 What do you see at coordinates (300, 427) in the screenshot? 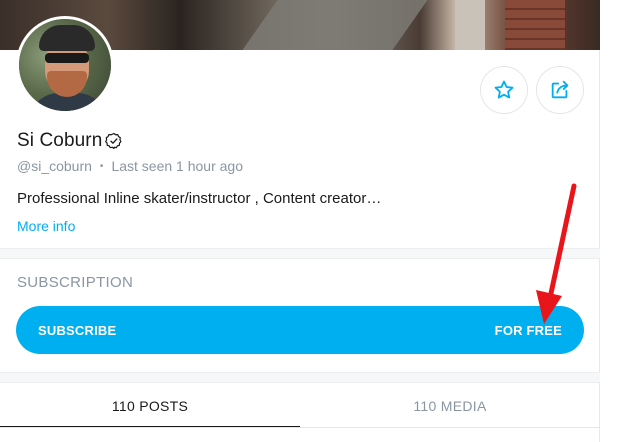
I see `tabs-underline` at bounding box center [300, 427].